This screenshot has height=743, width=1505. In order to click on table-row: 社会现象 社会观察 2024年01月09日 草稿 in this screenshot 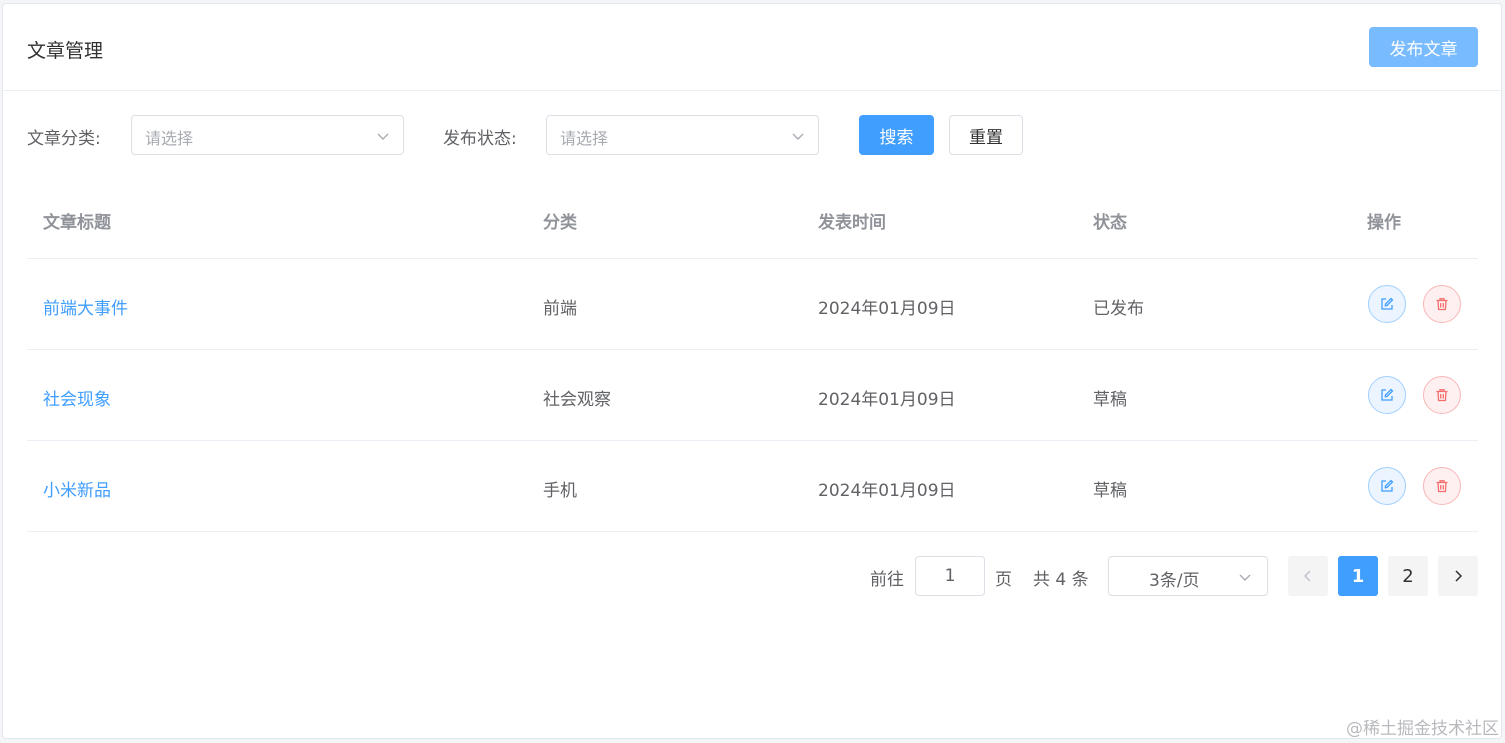, I will do `click(752, 395)`.